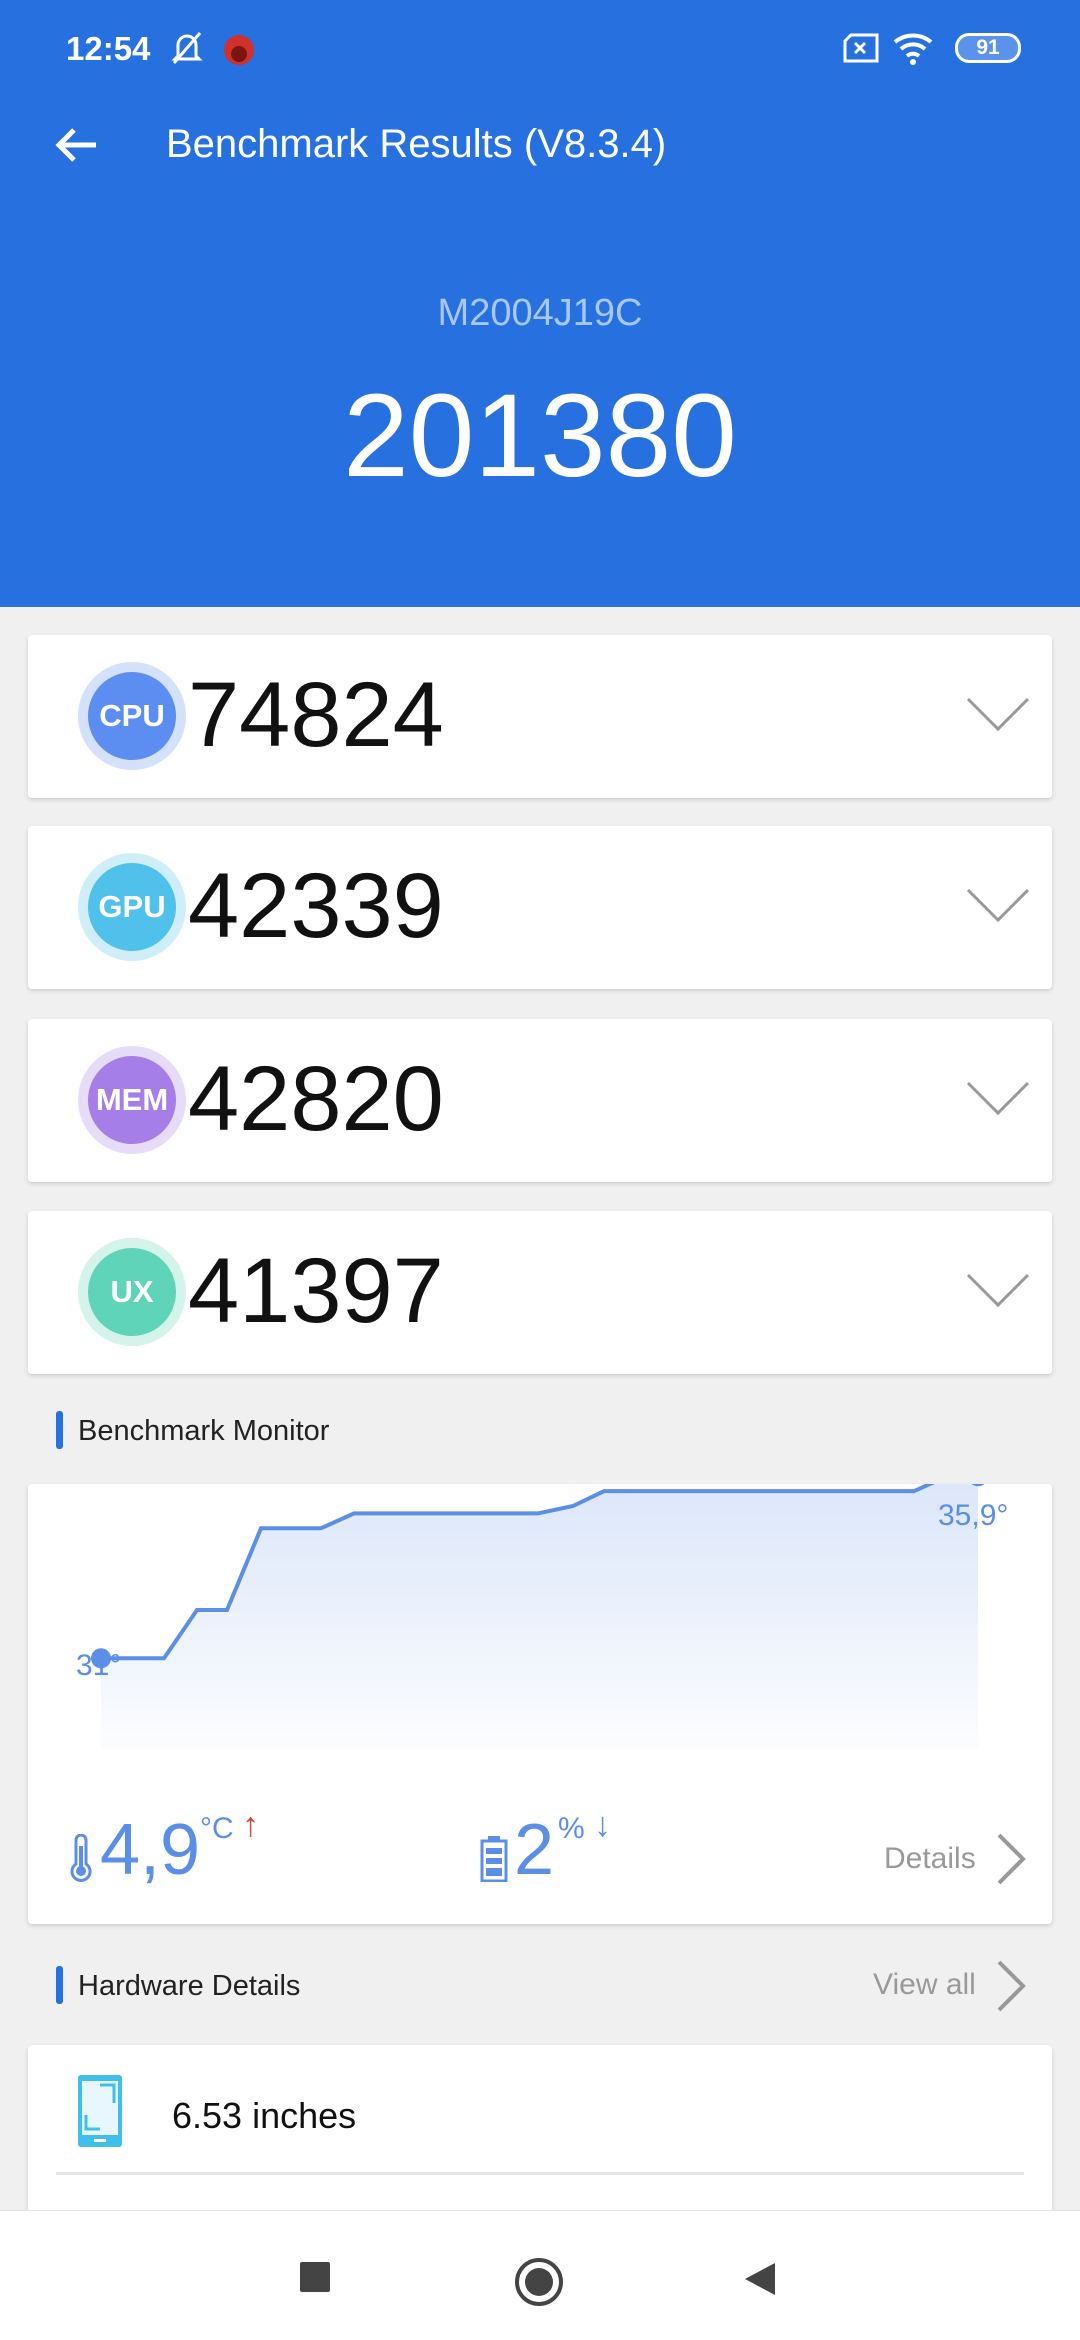 This screenshot has width=1080, height=2340. I want to click on score-badge: GPU, so click(132, 907).